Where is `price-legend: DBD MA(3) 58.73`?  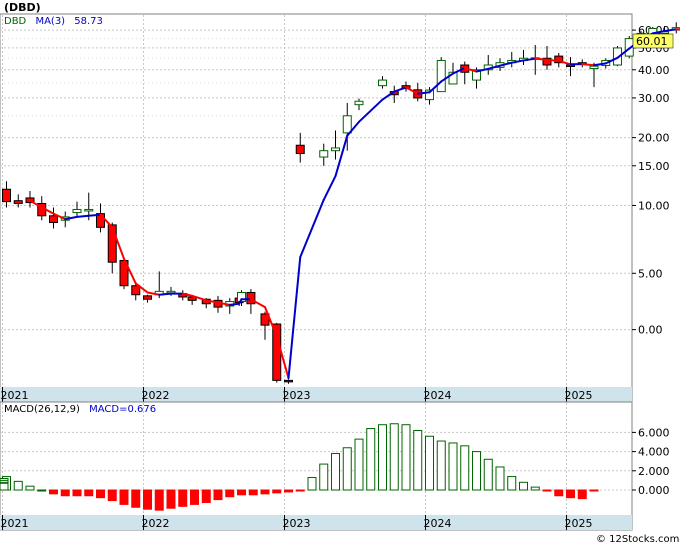
price-legend: DBD MA(3) 58.73 is located at coordinates (53, 21).